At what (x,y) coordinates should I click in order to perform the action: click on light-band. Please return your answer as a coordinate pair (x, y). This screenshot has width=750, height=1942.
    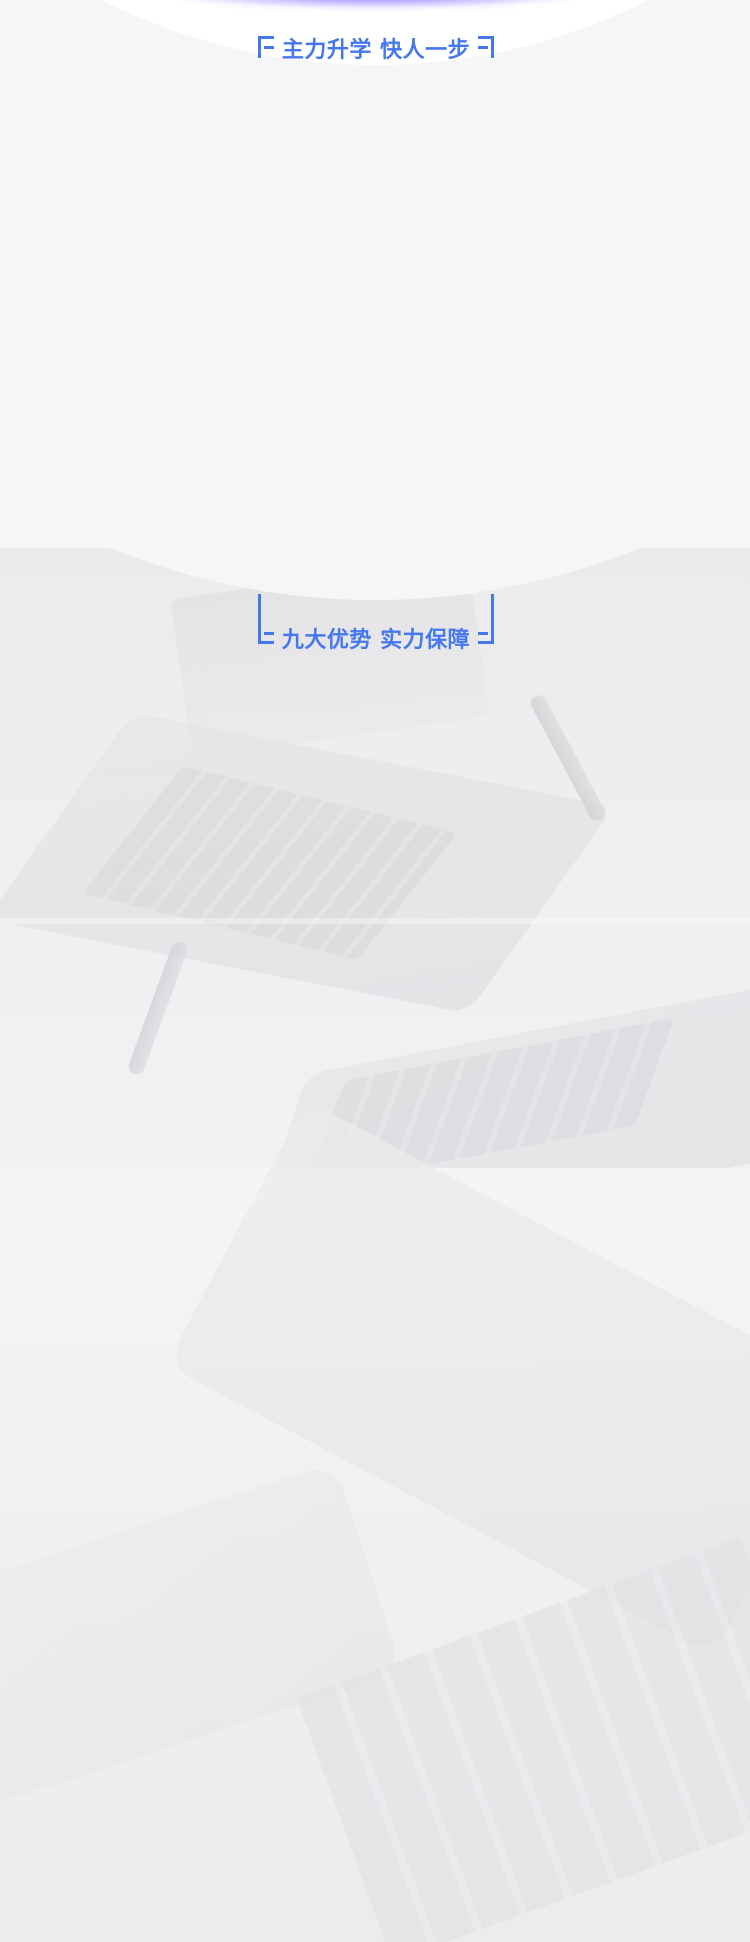
    Looking at the image, I should click on (375, 921).